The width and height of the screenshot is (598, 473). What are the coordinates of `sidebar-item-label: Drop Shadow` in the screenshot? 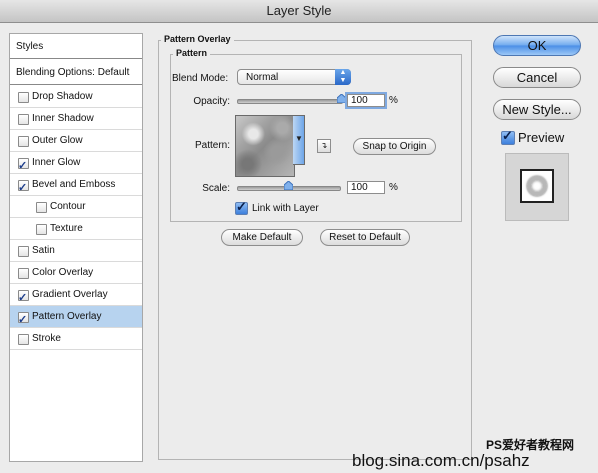 It's located at (62, 96).